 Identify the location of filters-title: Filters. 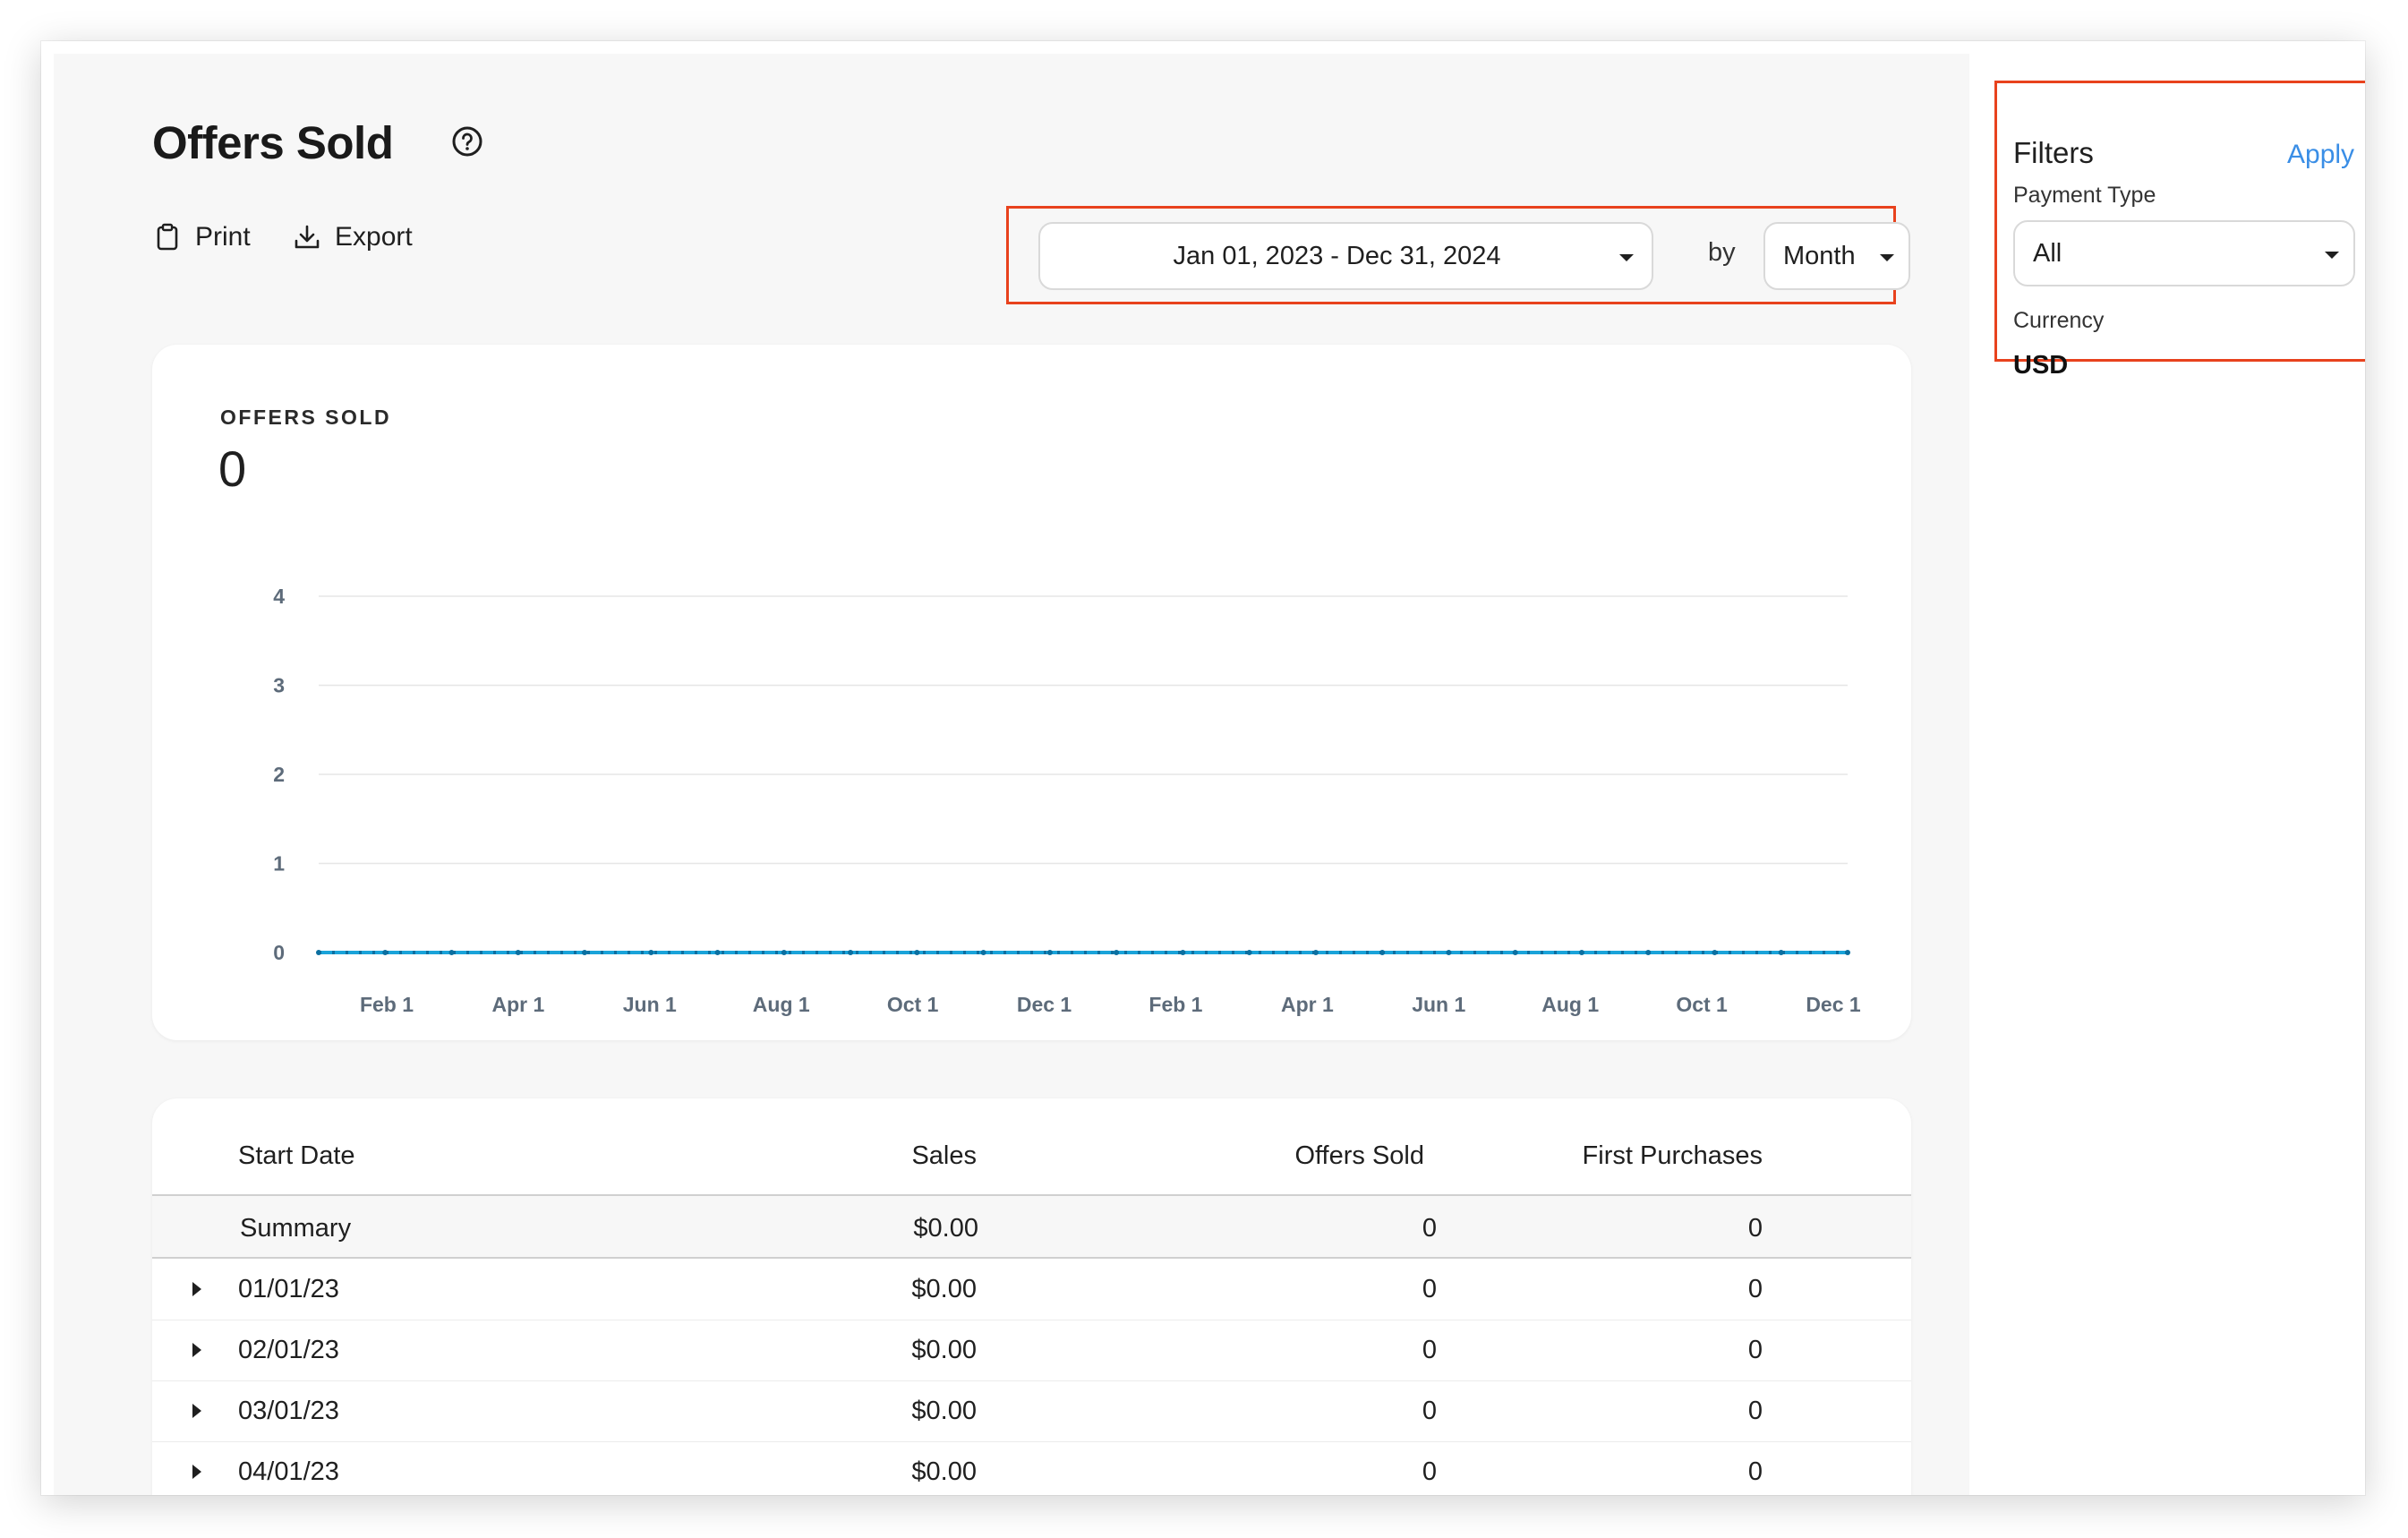
(2053, 152).